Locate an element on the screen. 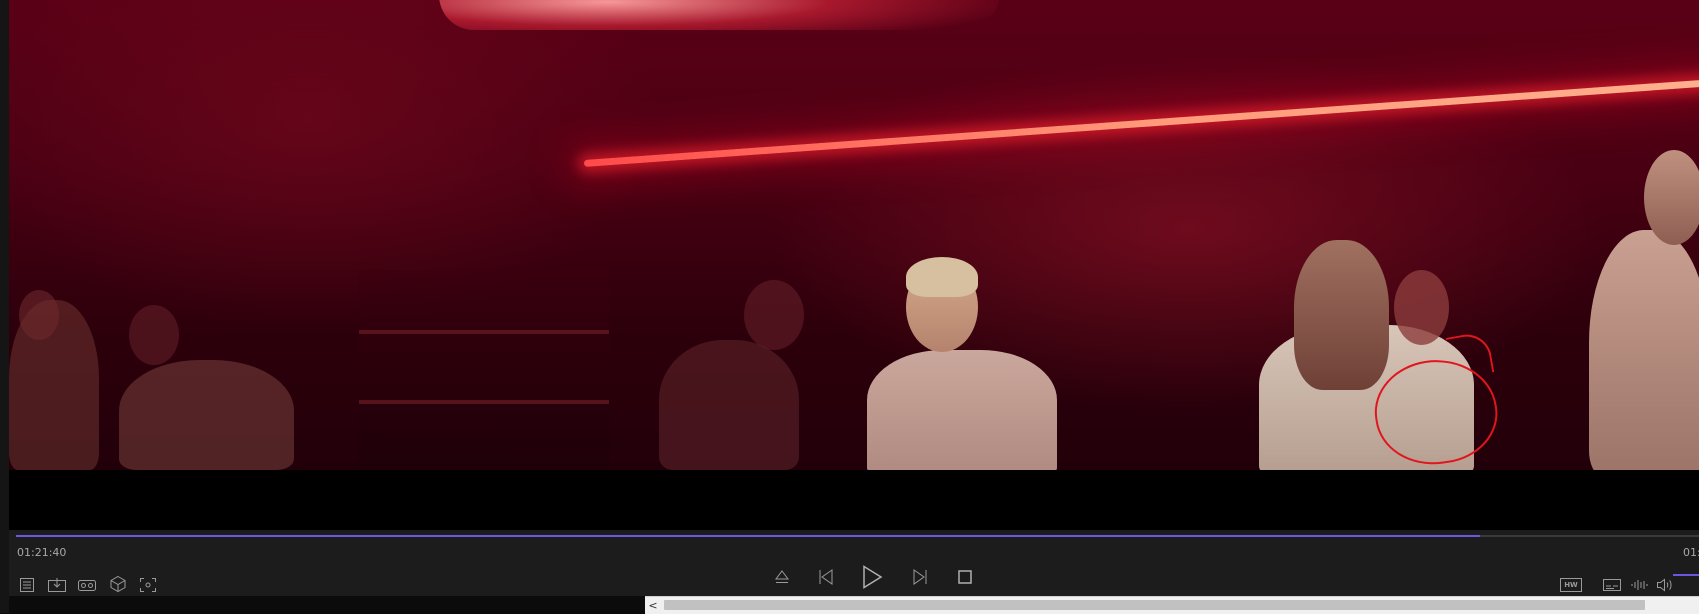 This screenshot has height=614, width=1699. letterbox-bar is located at coordinates (854, 500).